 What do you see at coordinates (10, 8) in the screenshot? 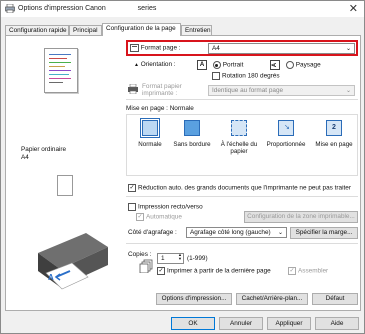
I see `printer-icon` at bounding box center [10, 8].